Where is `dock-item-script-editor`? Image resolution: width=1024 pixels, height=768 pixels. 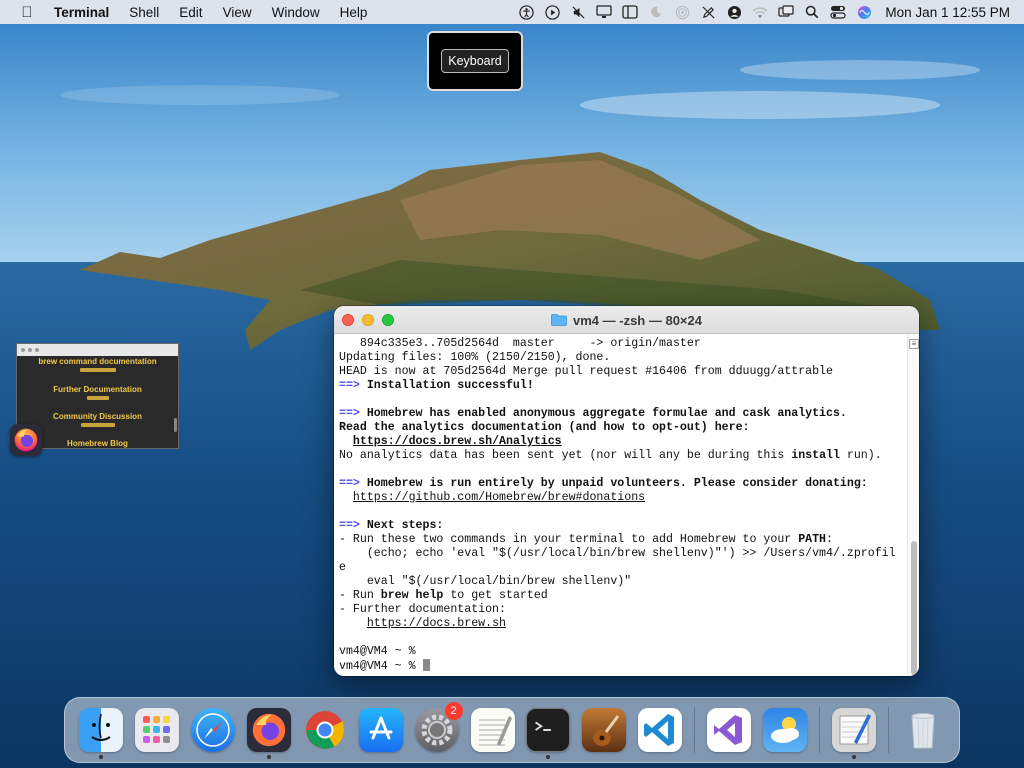 dock-item-script-editor is located at coordinates (854, 730).